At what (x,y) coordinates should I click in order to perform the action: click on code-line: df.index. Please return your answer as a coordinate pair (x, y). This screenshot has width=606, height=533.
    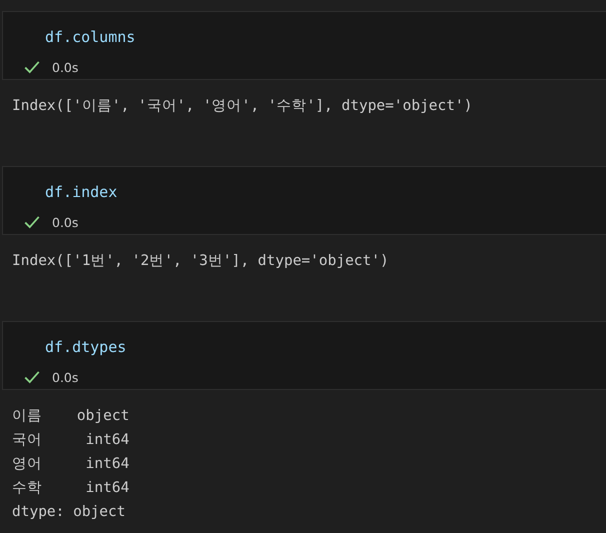
    Looking at the image, I should click on (81, 192).